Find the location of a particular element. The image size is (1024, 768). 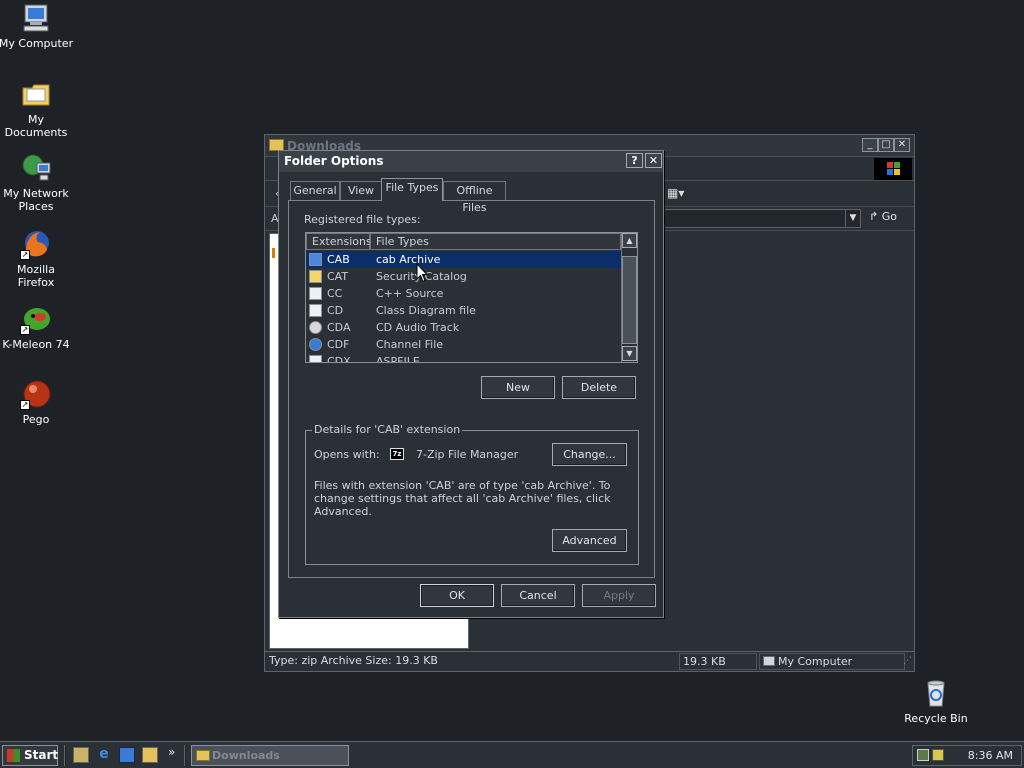

recycle-bin-icon is located at coordinates (936, 693).